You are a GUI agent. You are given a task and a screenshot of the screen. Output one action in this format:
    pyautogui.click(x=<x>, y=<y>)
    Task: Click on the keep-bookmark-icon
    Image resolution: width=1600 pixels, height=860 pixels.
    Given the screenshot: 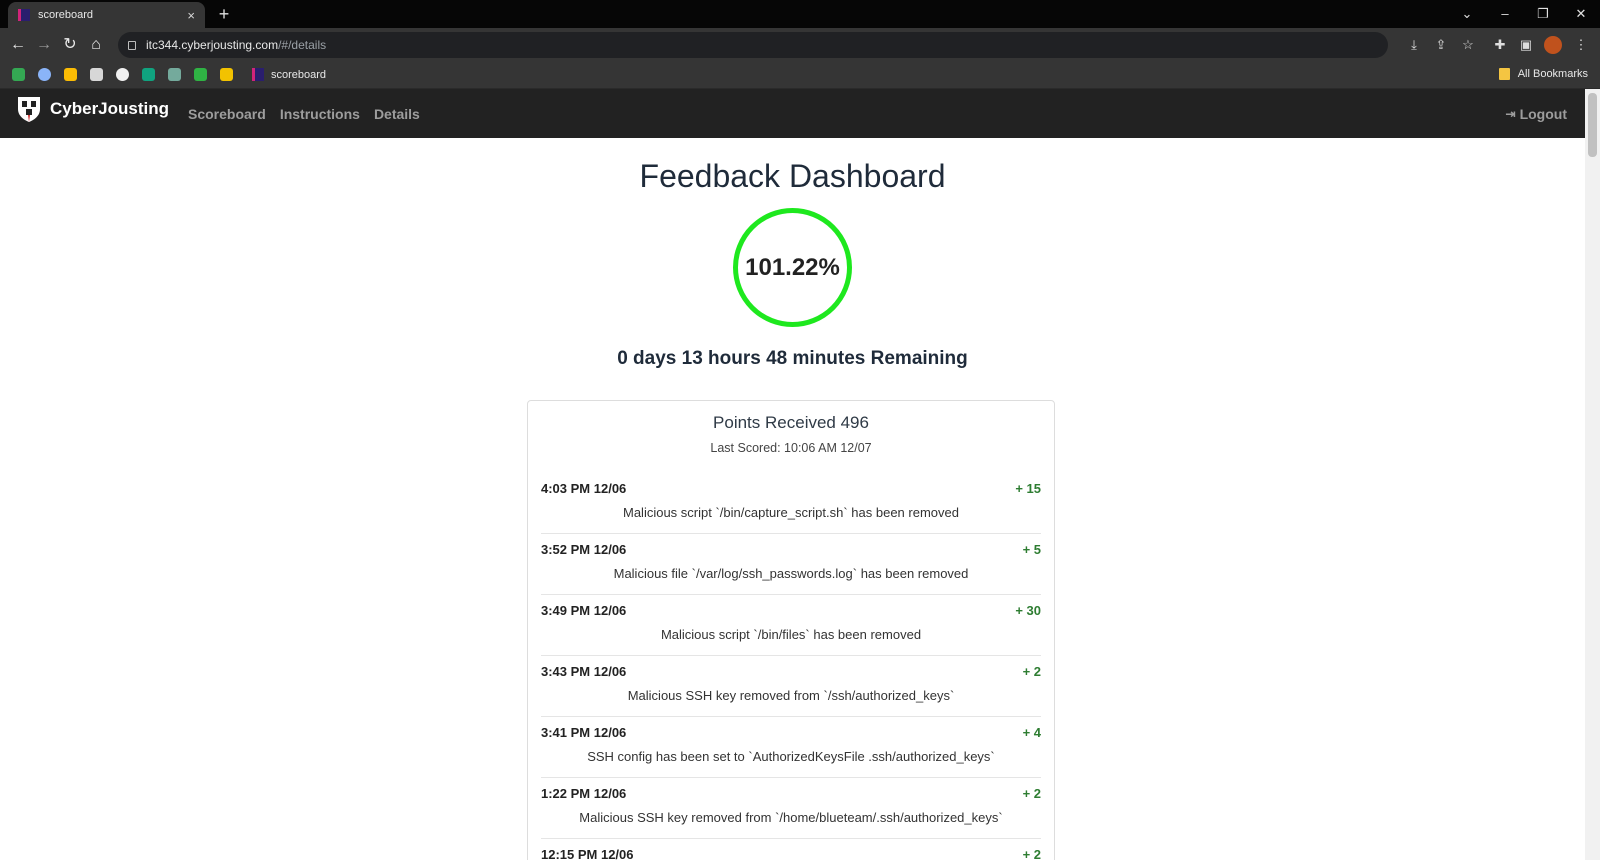 What is the action you would take?
    pyautogui.click(x=70, y=74)
    